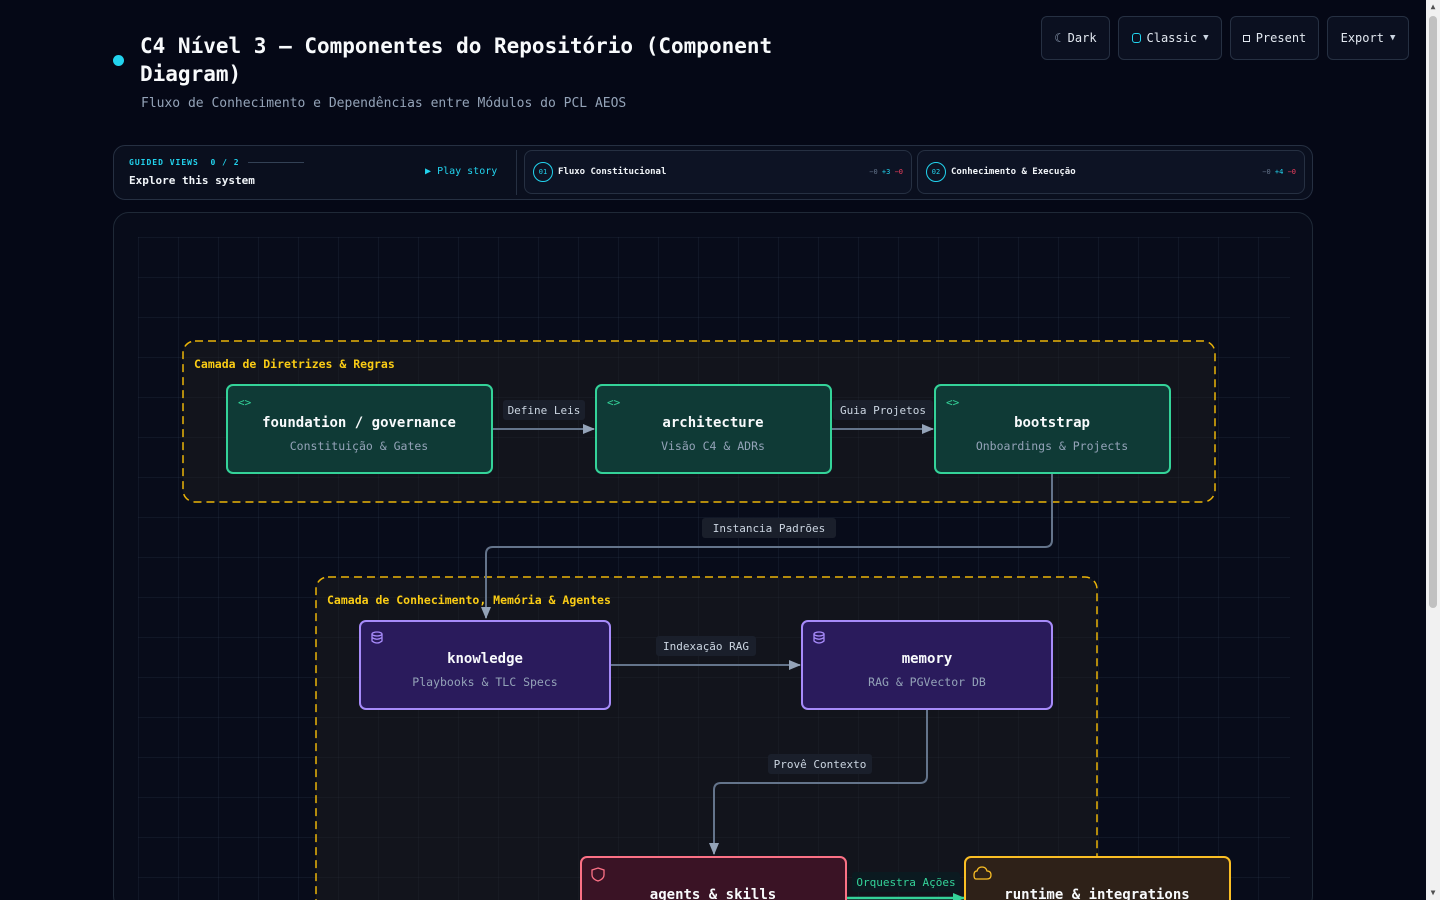 The height and width of the screenshot is (900, 1440). Describe the element at coordinates (428, 171) in the screenshot. I see `play-icon: ▶` at that location.